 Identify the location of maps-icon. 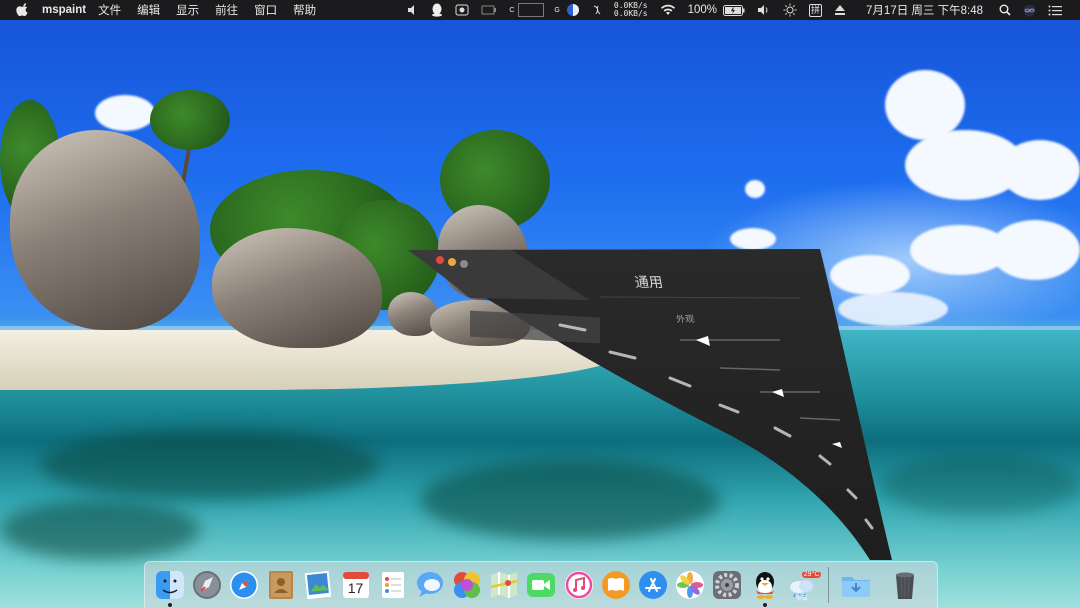
(504, 585).